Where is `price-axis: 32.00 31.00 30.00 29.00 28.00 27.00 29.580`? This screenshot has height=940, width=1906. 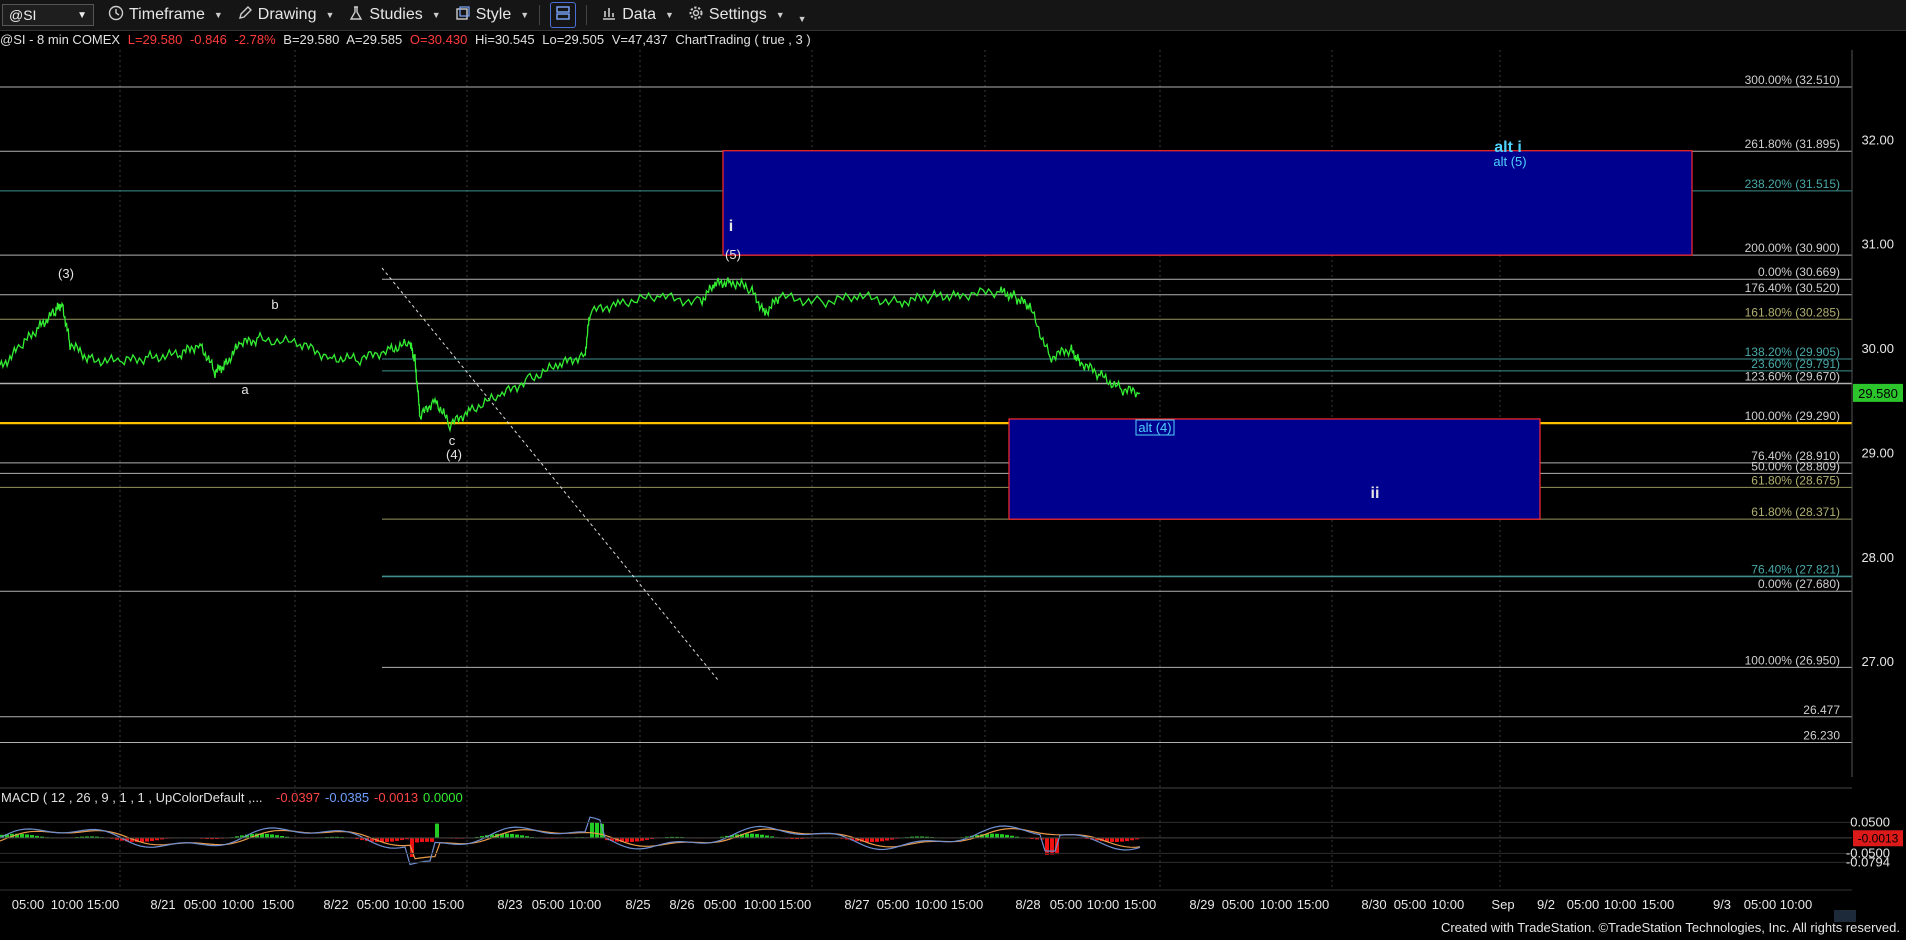
price-axis: 32.00 31.00 30.00 29.00 28.00 27.00 29.580 is located at coordinates (1877, 413).